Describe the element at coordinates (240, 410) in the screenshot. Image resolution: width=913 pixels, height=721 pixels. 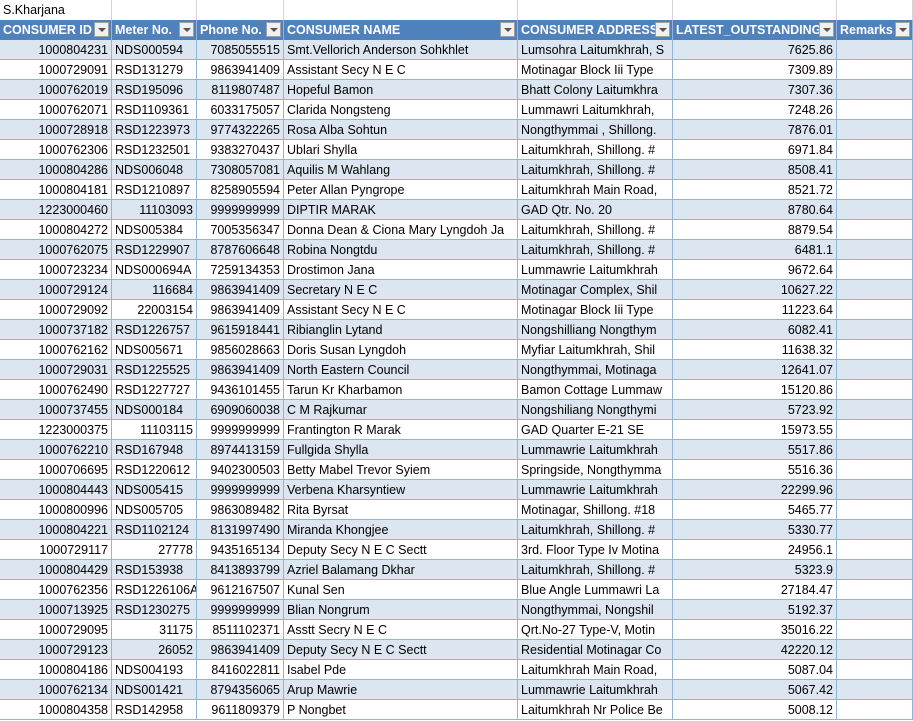
I see `cell-phone-no: 6909060038` at that location.